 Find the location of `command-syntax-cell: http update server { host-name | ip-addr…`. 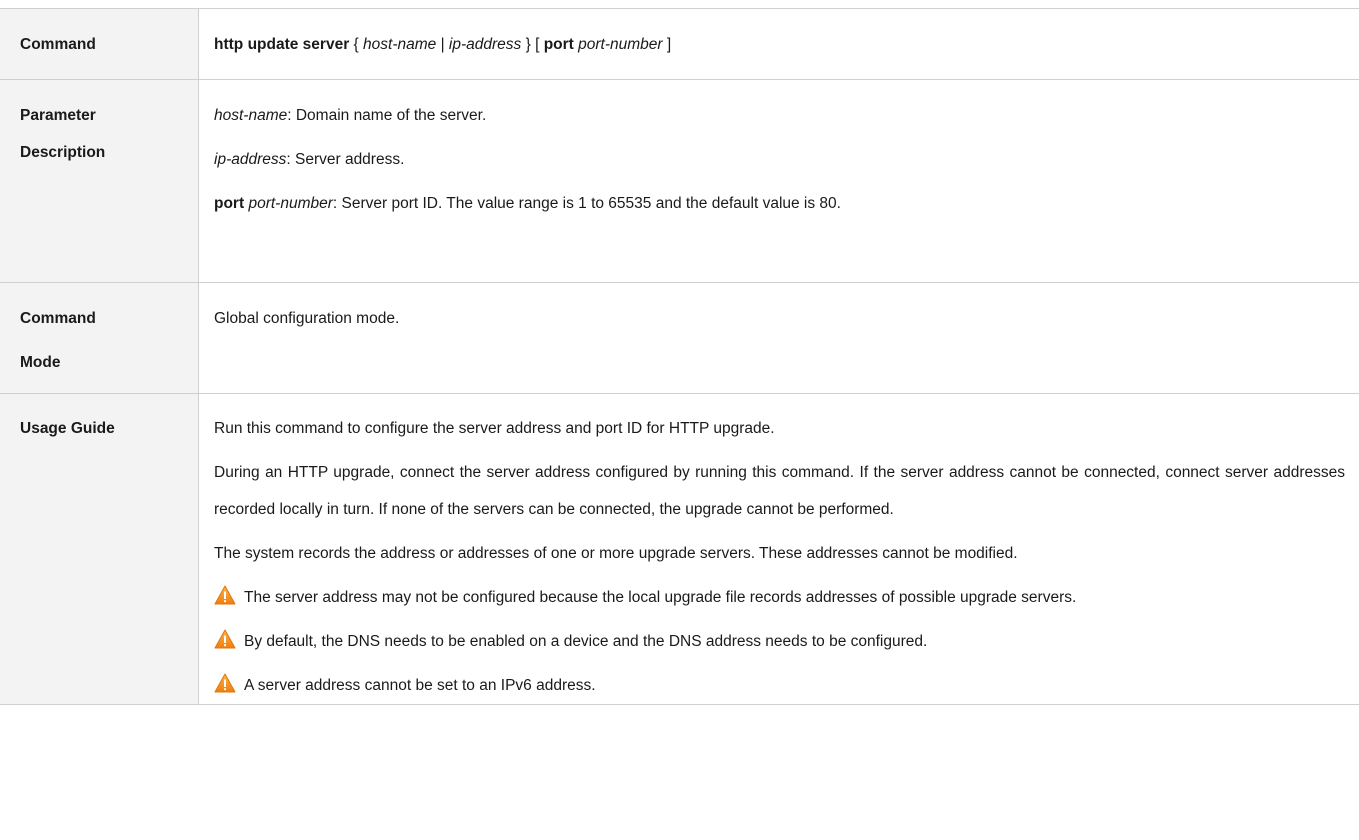

command-syntax-cell: http update server { host-name | ip-addr… is located at coordinates (779, 44).